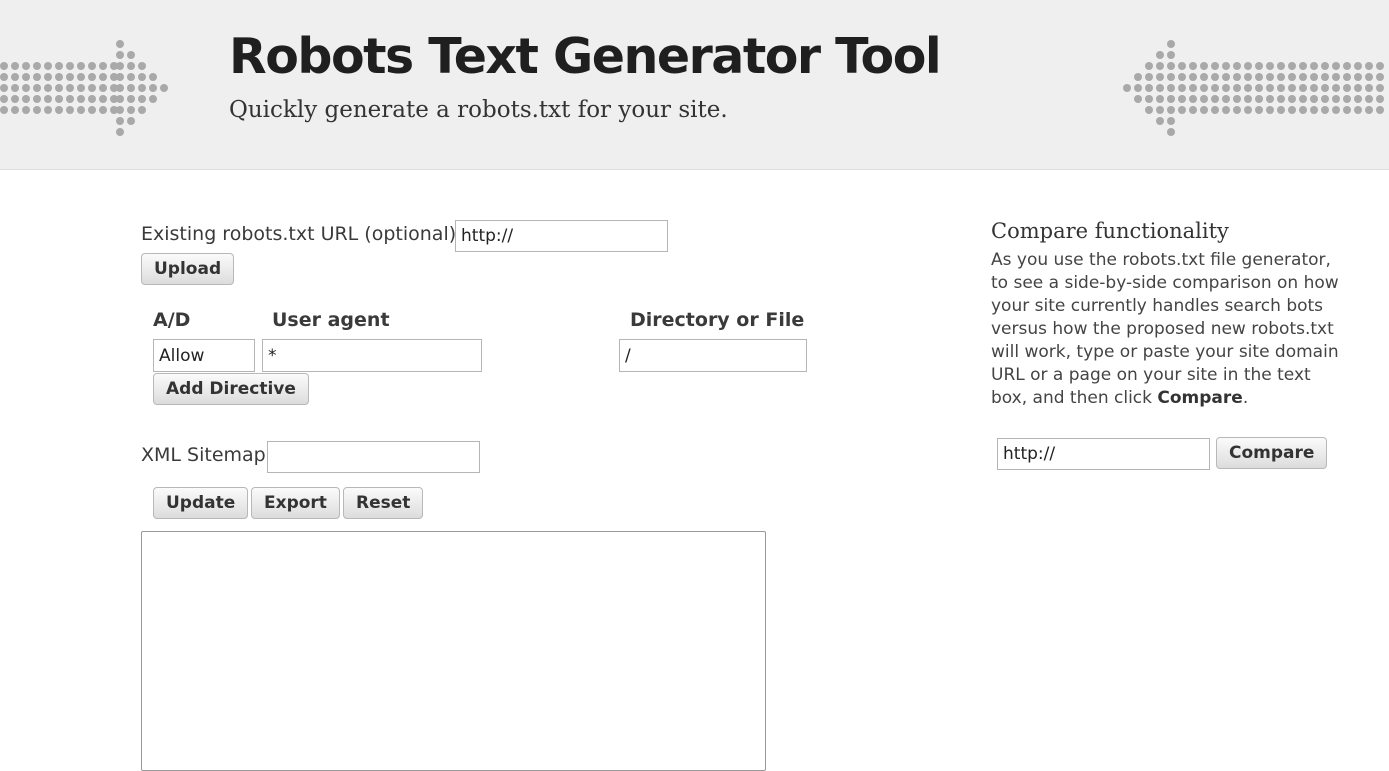 Image resolution: width=1389 pixels, height=771 pixels. Describe the element at coordinates (1200, 398) in the screenshot. I see `compare-description-bold: Compare` at that location.